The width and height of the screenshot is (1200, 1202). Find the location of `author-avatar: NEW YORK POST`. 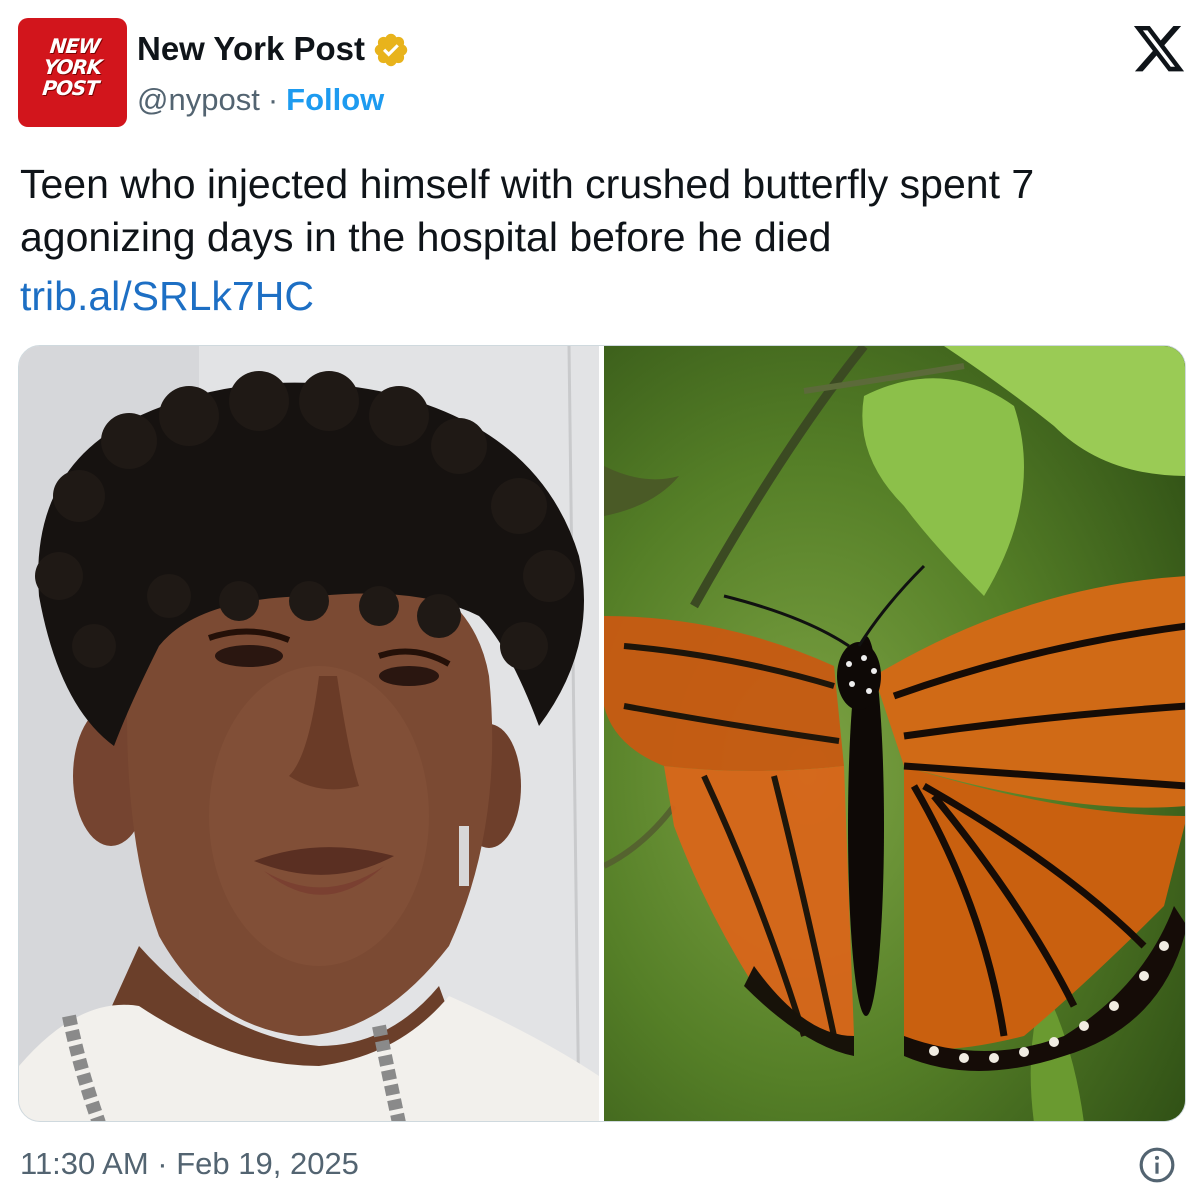

author-avatar: NEW YORK POST is located at coordinates (72, 72).